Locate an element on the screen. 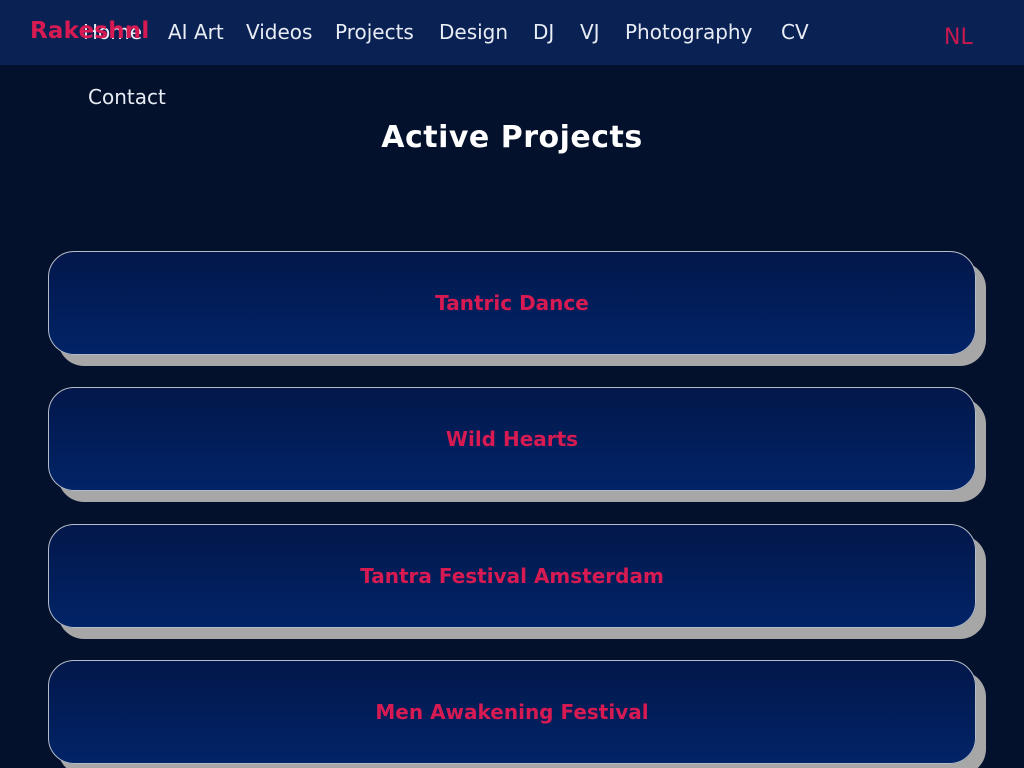  nav-item-vj: VJ is located at coordinates (590, 32).